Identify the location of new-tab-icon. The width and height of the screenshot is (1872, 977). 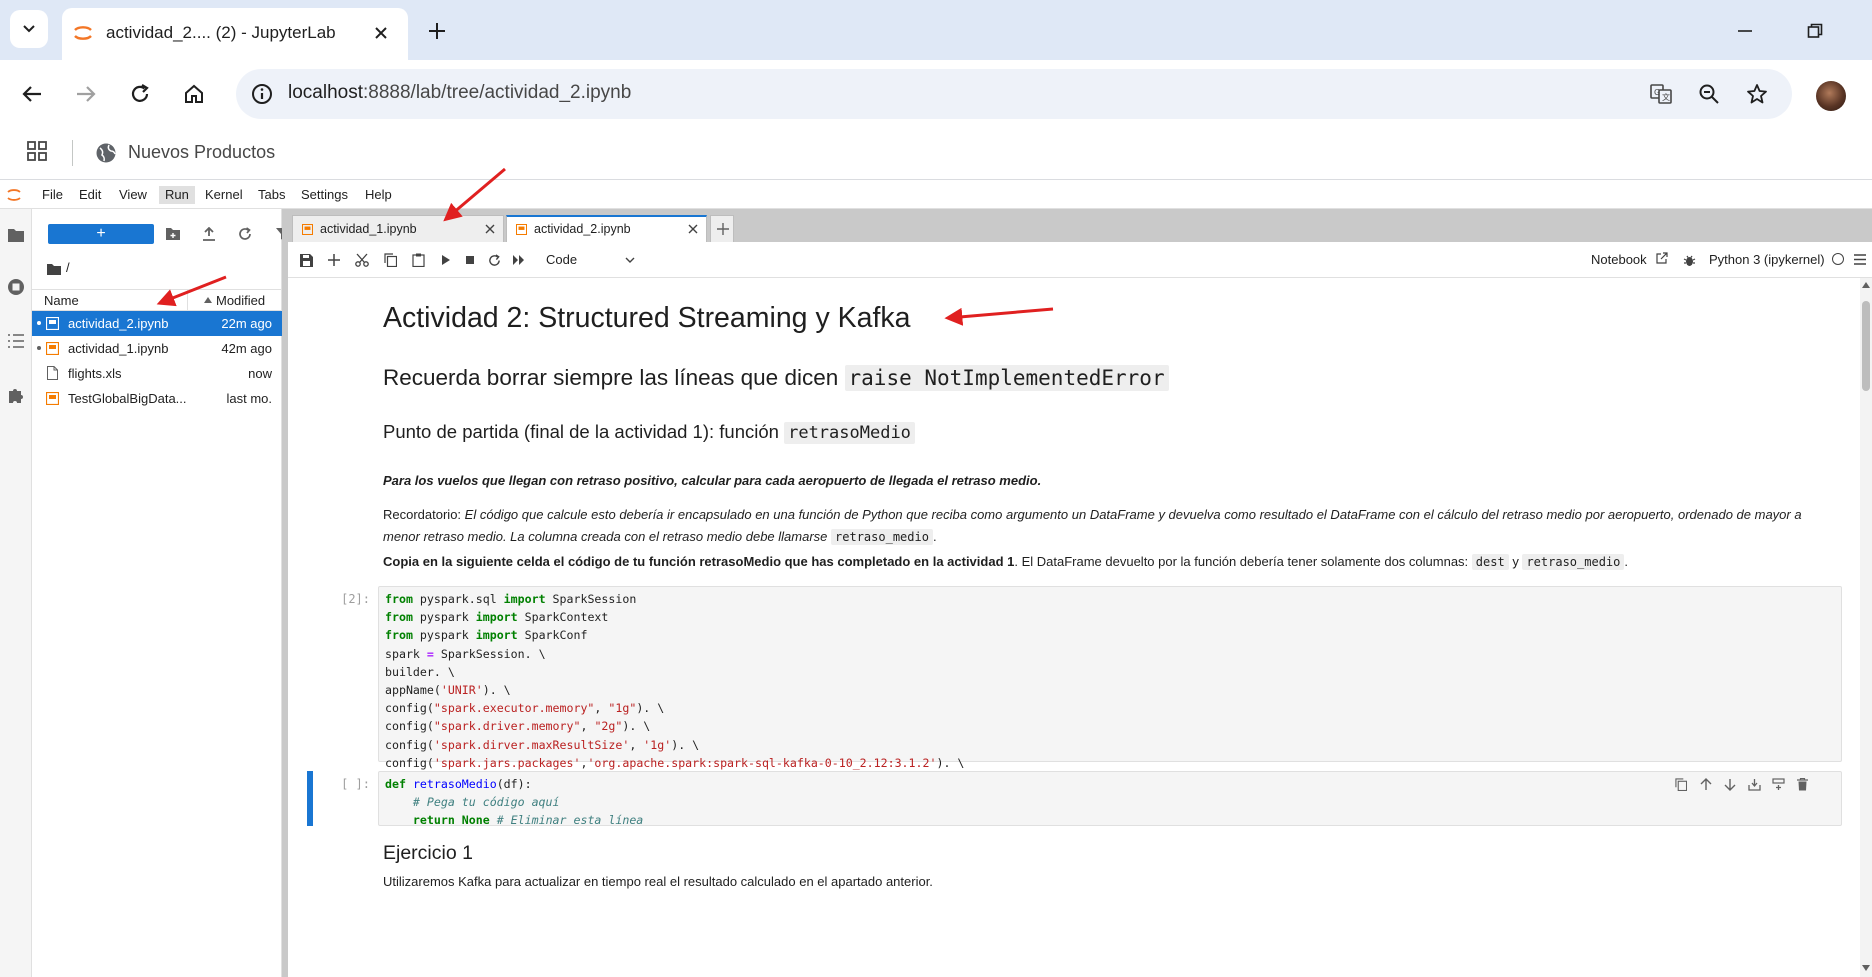
(437, 31).